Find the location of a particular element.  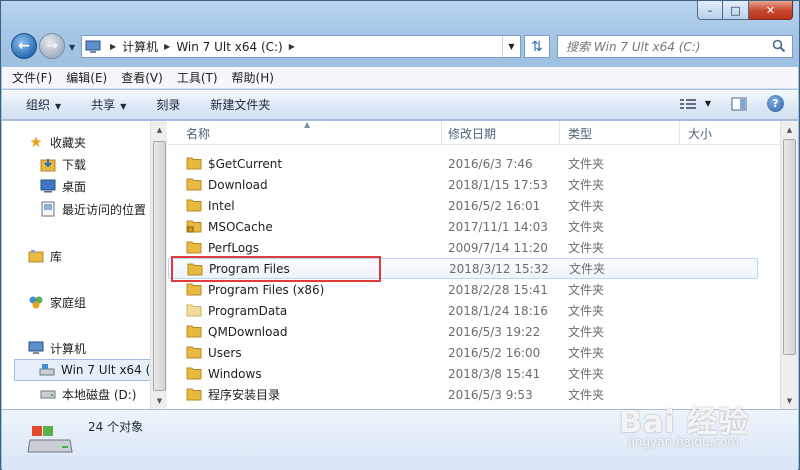

nav-drive-d-label: 本地磁盘 (D:) is located at coordinates (99, 394).